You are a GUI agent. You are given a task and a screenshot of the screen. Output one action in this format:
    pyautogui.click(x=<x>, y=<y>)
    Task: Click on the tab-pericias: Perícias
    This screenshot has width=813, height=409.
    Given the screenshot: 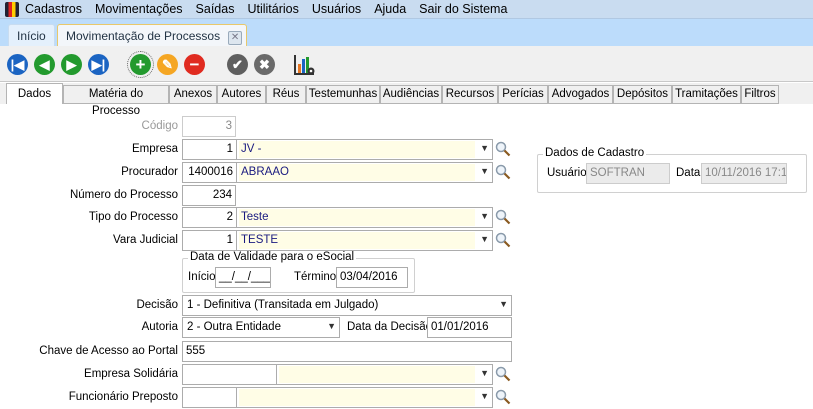 What is the action you would take?
    pyautogui.click(x=523, y=94)
    